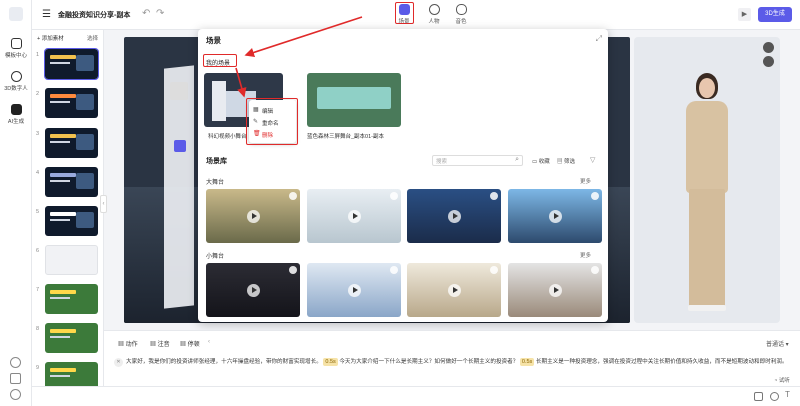 The height and width of the screenshot is (406, 800). What do you see at coordinates (774, 396) in the screenshot?
I see `settings-icon` at bounding box center [774, 396].